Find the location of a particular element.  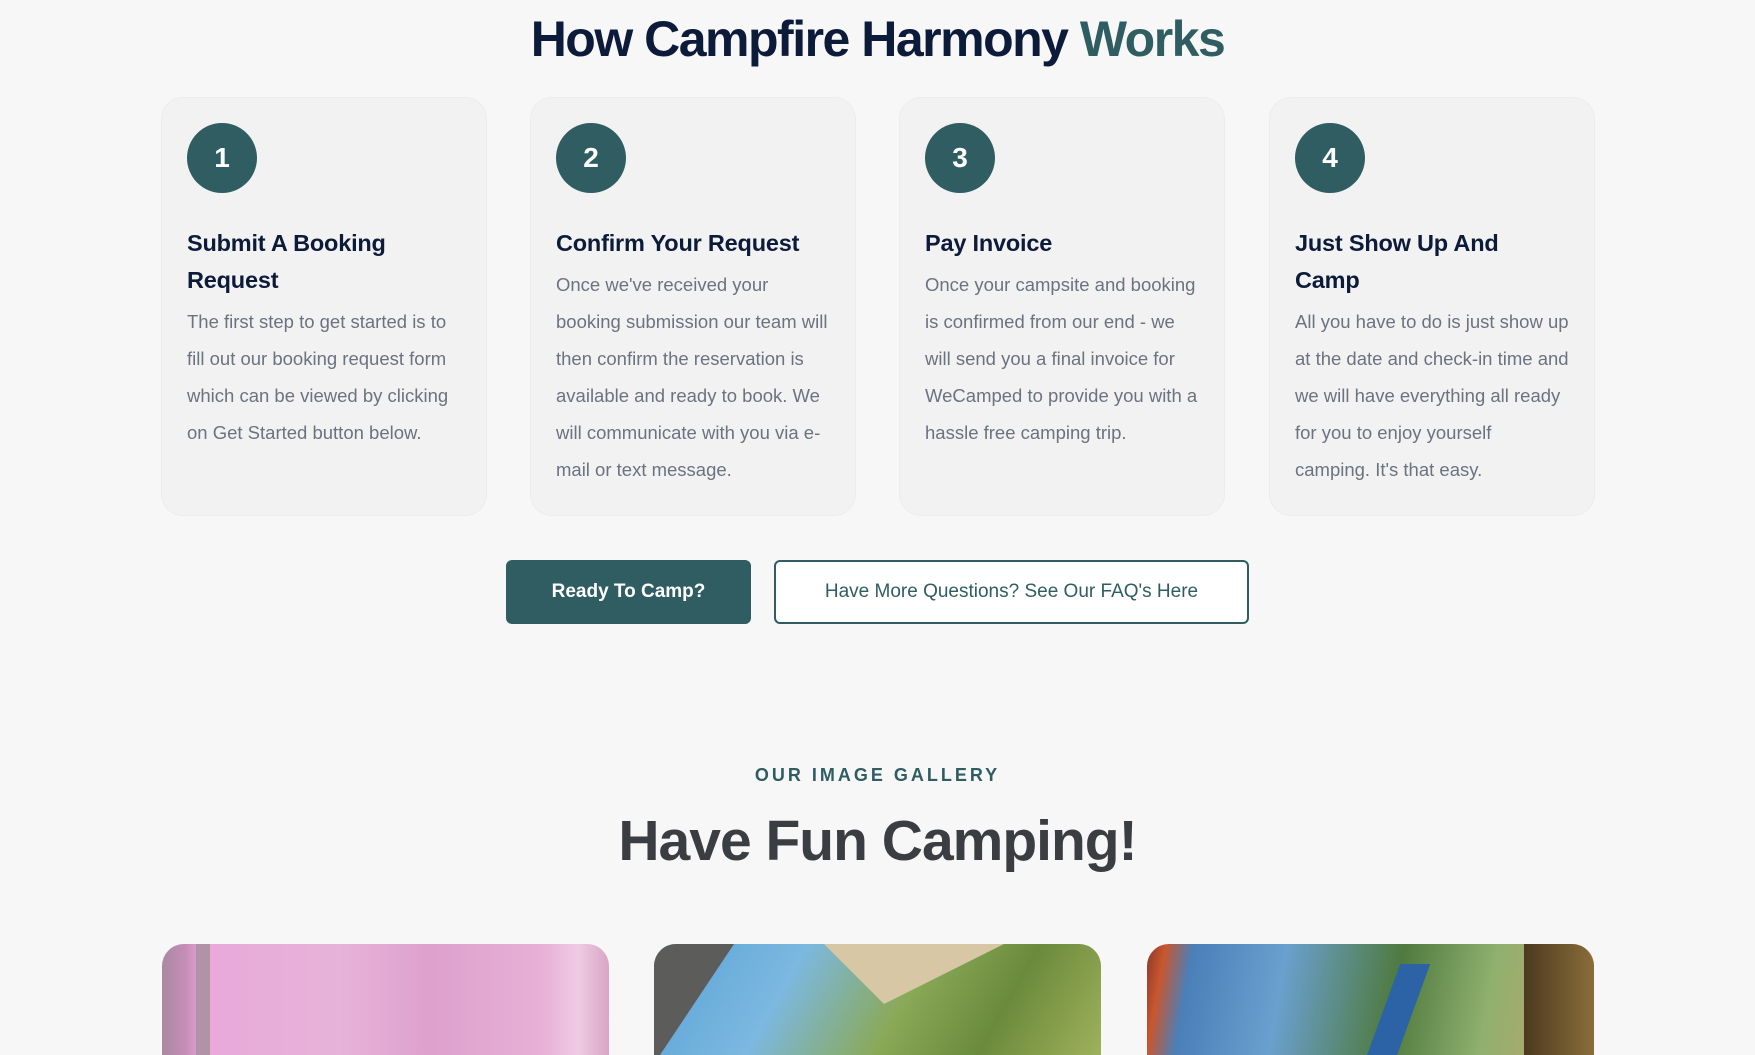

title-main: How Campfire Harmony is located at coordinates (799, 39).